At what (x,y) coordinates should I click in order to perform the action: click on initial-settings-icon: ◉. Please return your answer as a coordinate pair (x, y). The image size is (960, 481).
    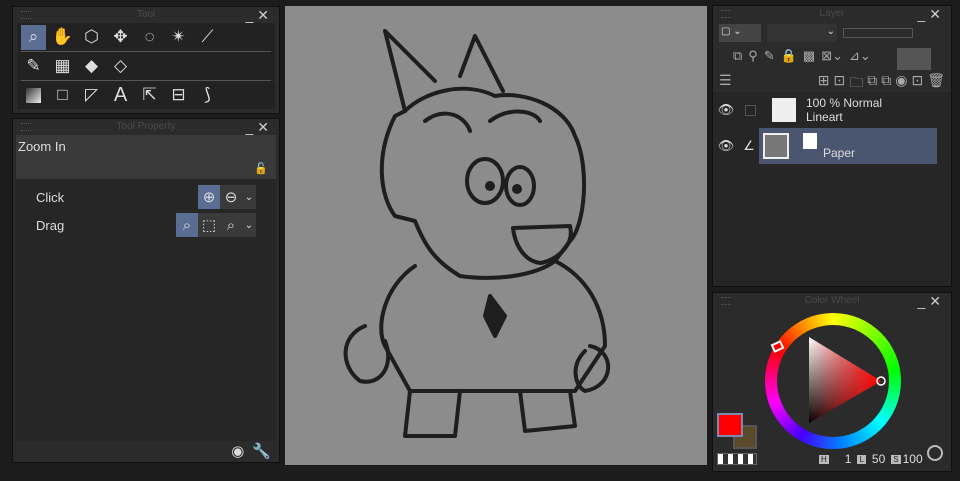
    Looking at the image, I should click on (237, 451).